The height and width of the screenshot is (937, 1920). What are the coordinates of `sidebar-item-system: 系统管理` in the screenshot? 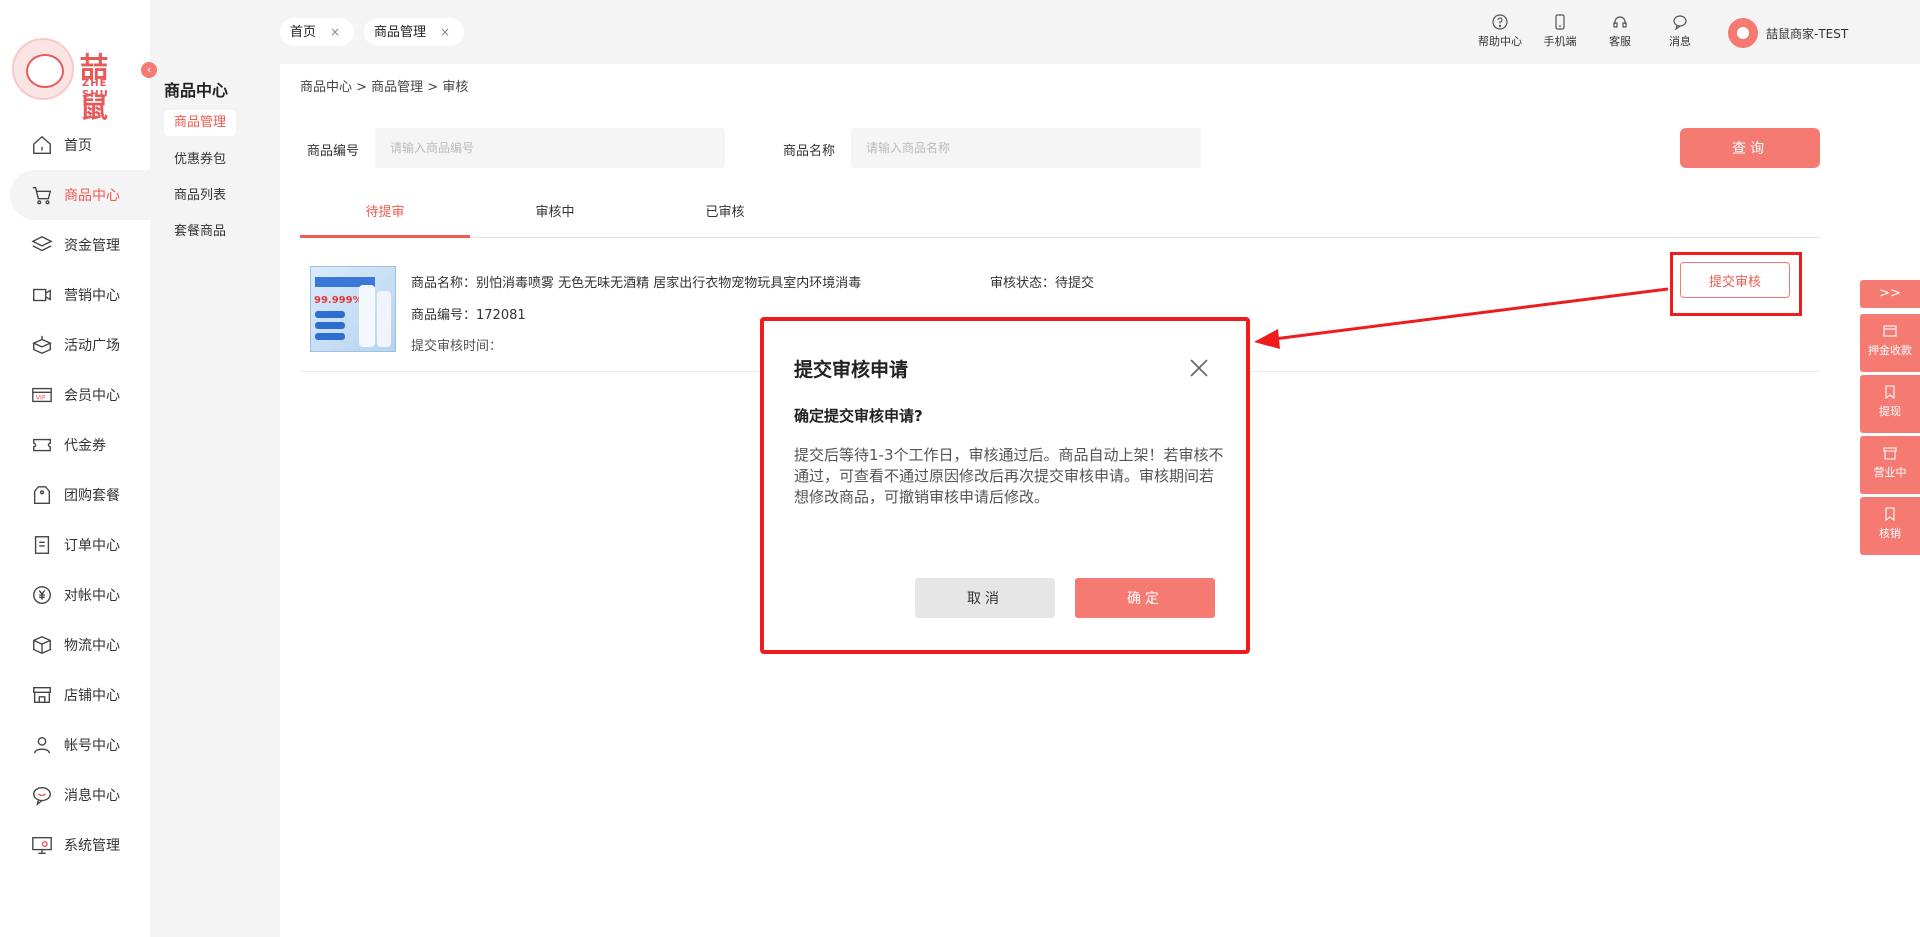 It's located at (75, 845).